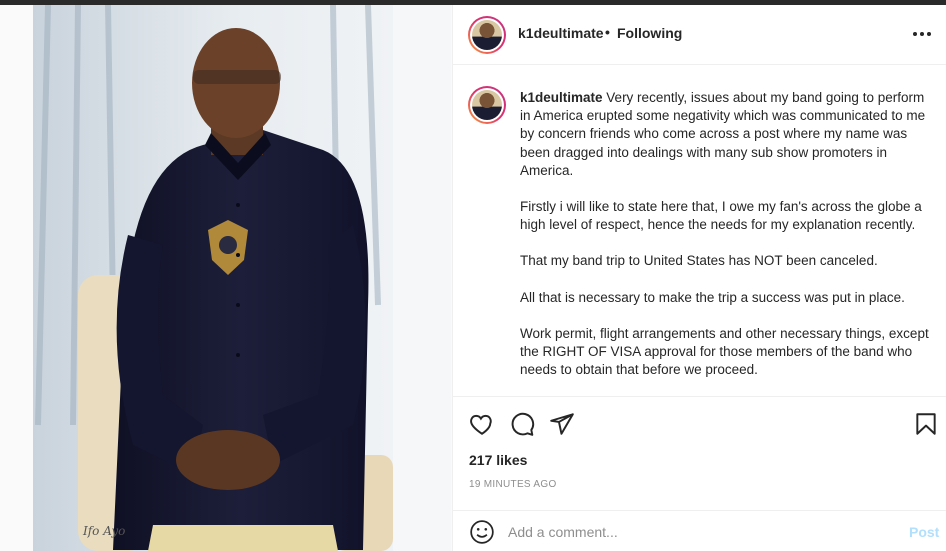  I want to click on caption-author-avatar, so click(487, 105).